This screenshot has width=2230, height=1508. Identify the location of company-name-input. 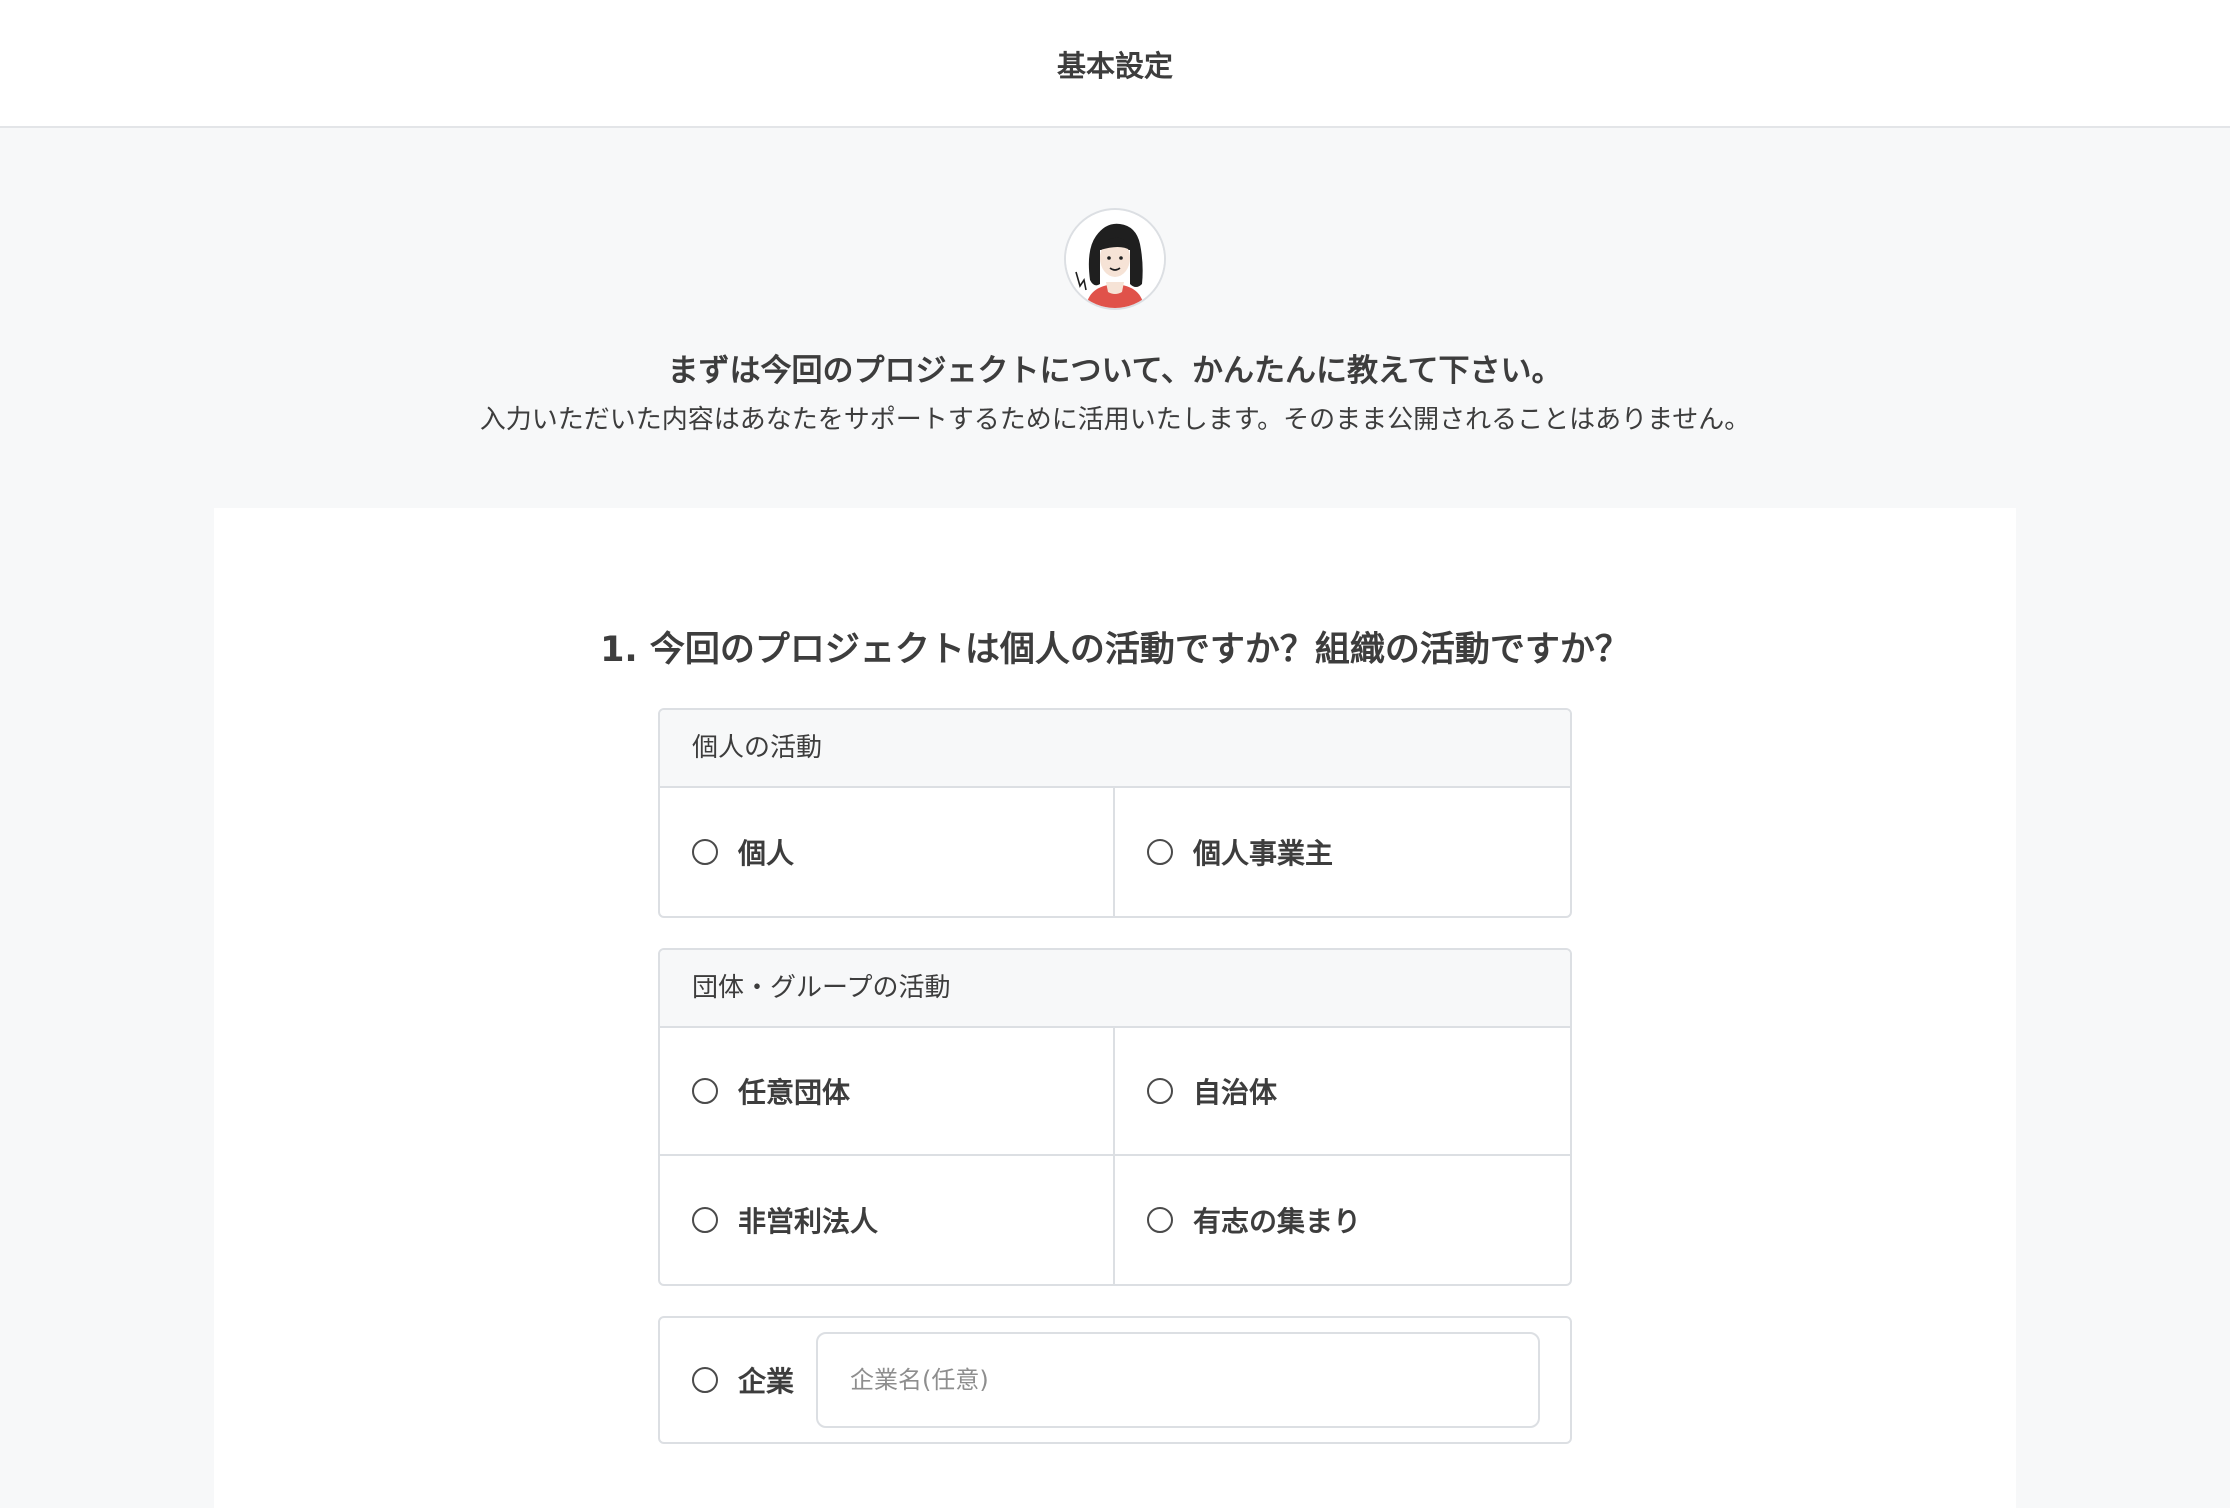
(1178, 1380).